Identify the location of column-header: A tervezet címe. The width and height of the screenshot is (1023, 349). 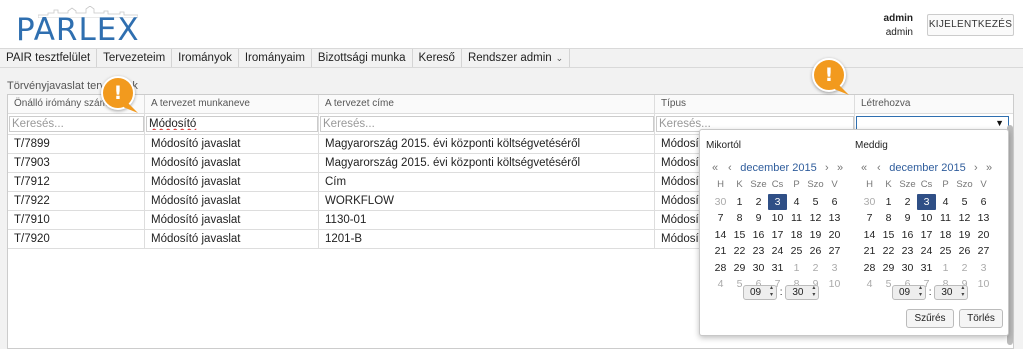
(487, 104).